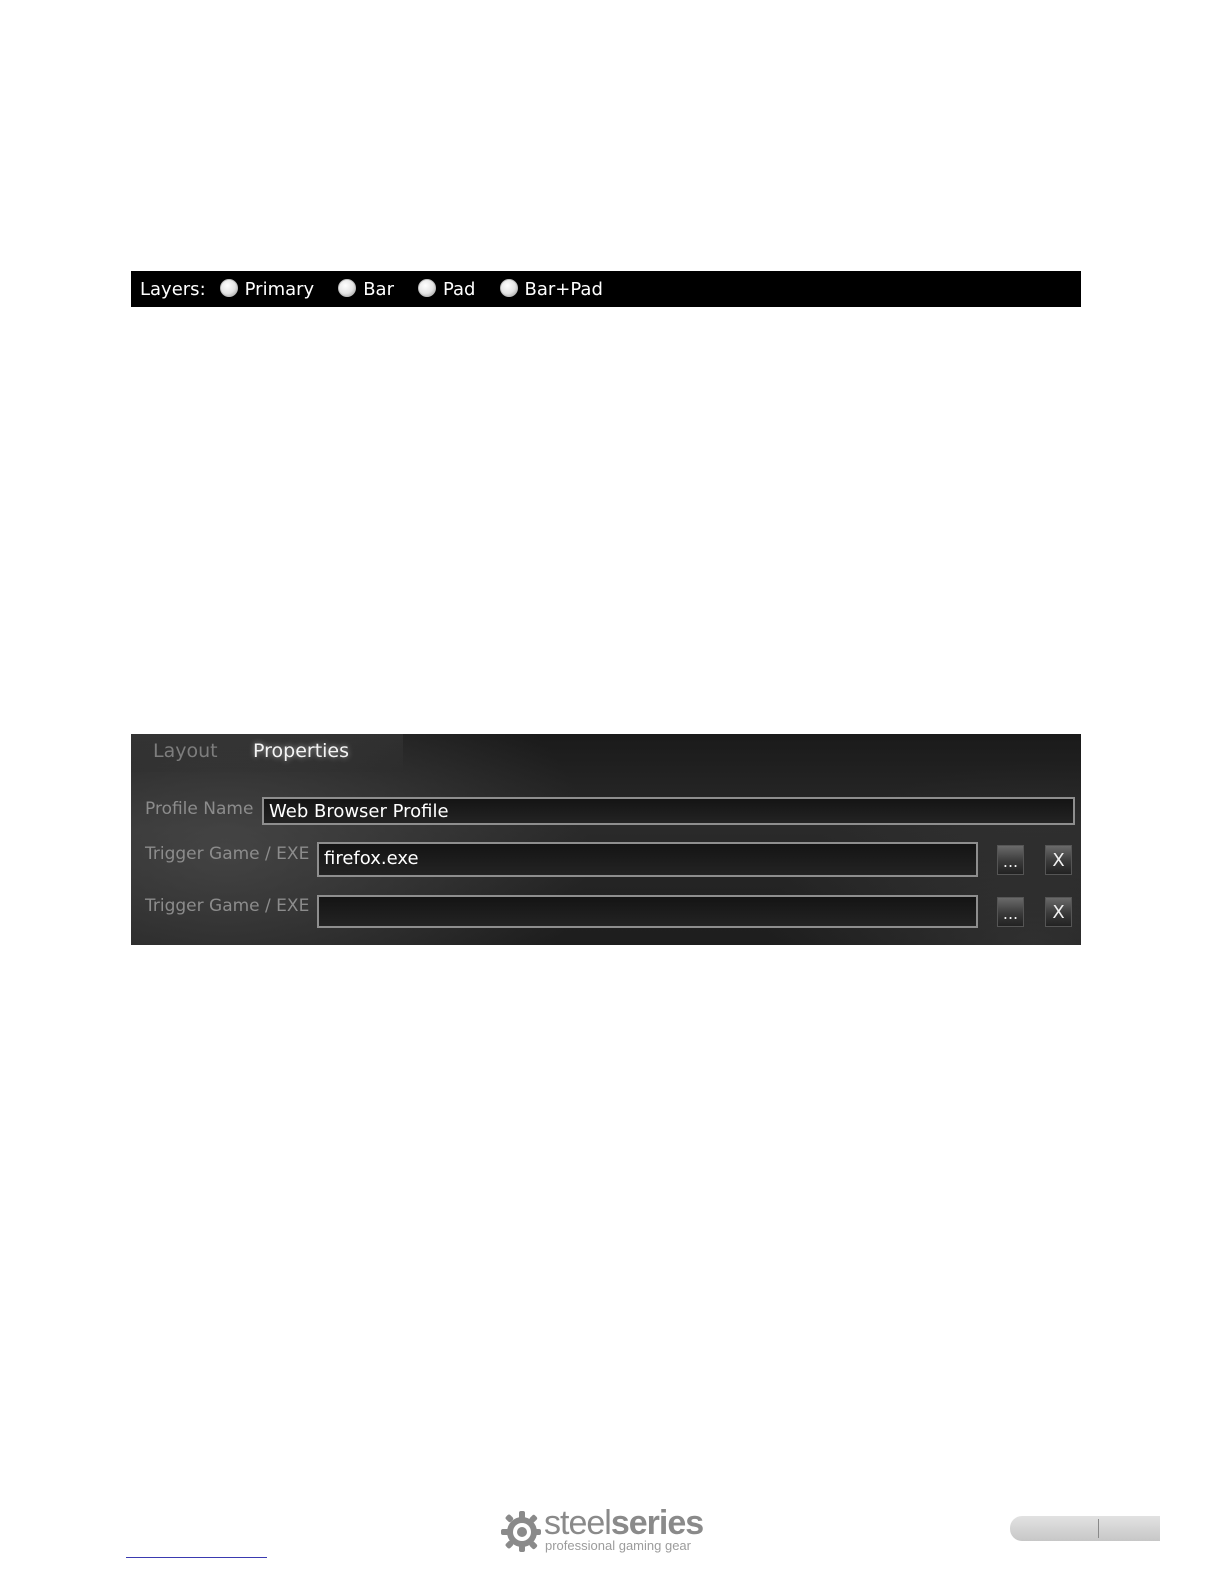 The height and width of the screenshot is (1584, 1224). I want to click on trigger-exe-field-1: firefox.exe, so click(647, 859).